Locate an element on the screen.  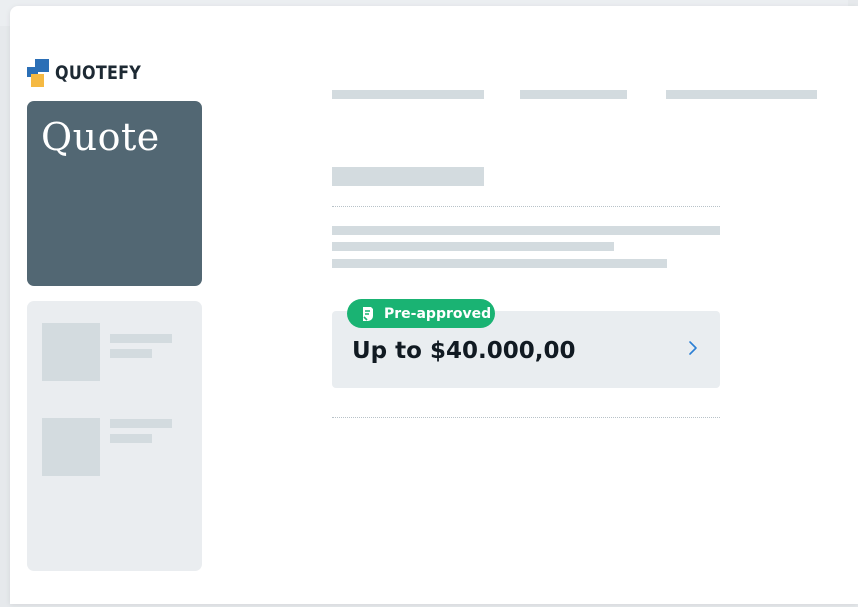
quote-card: Quote is located at coordinates (114, 193).